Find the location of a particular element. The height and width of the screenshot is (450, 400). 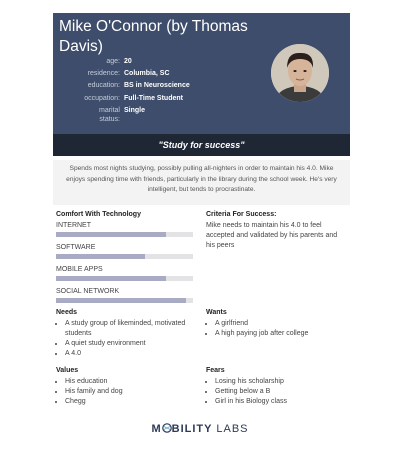

persona-photo is located at coordinates (300, 73).